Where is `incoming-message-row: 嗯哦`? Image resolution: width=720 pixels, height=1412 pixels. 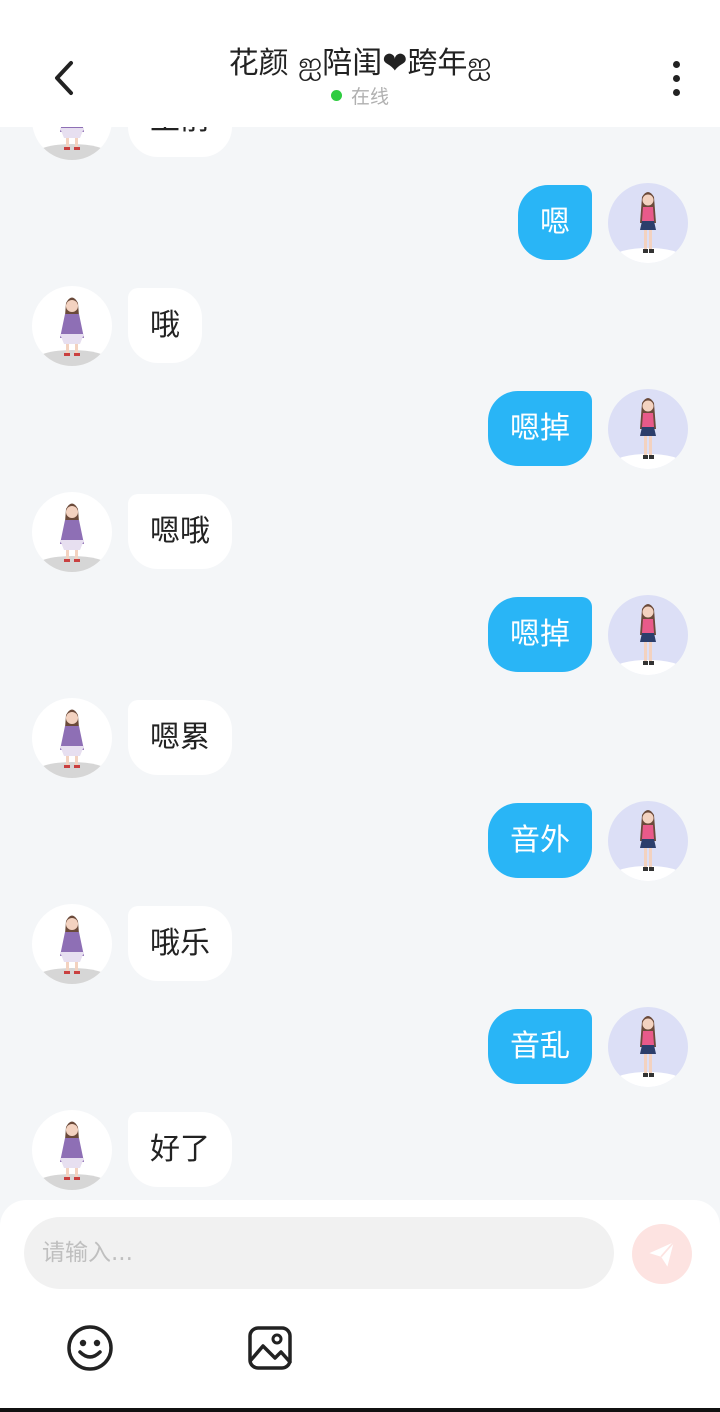
incoming-message-row: 嗯哦 is located at coordinates (360, 532).